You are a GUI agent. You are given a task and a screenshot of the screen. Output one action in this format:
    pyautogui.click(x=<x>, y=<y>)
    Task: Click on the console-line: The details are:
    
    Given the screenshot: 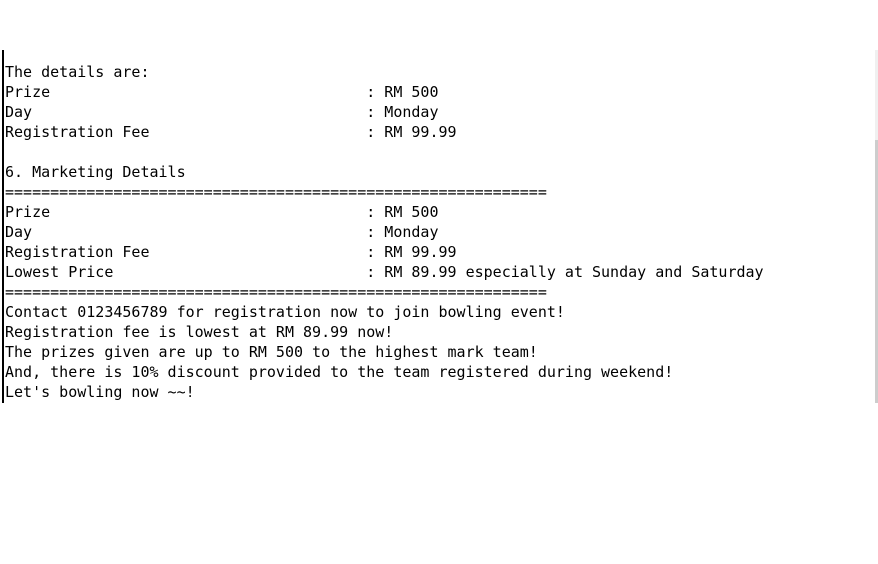 What is the action you would take?
    pyautogui.click(x=77, y=72)
    